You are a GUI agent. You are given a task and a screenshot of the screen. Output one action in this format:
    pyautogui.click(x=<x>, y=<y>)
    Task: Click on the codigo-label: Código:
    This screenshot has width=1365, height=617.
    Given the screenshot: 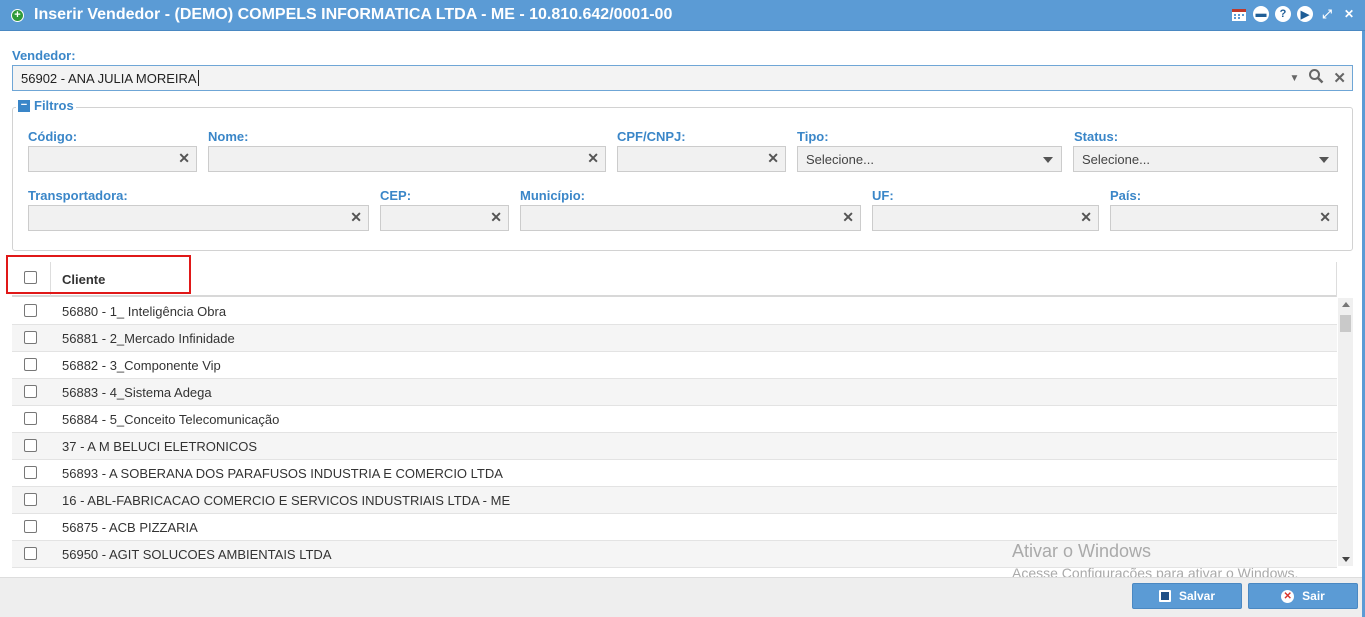 What is the action you would take?
    pyautogui.click(x=53, y=136)
    